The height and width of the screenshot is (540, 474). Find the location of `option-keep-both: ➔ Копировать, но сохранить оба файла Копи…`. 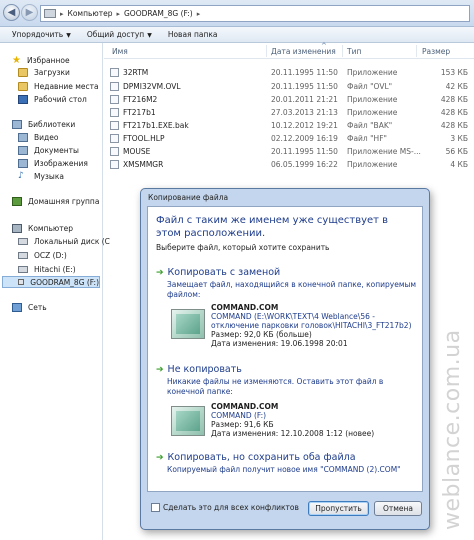

option-keep-both: ➔ Копировать, но сохранить оба файла Копи… is located at coordinates (287, 467).